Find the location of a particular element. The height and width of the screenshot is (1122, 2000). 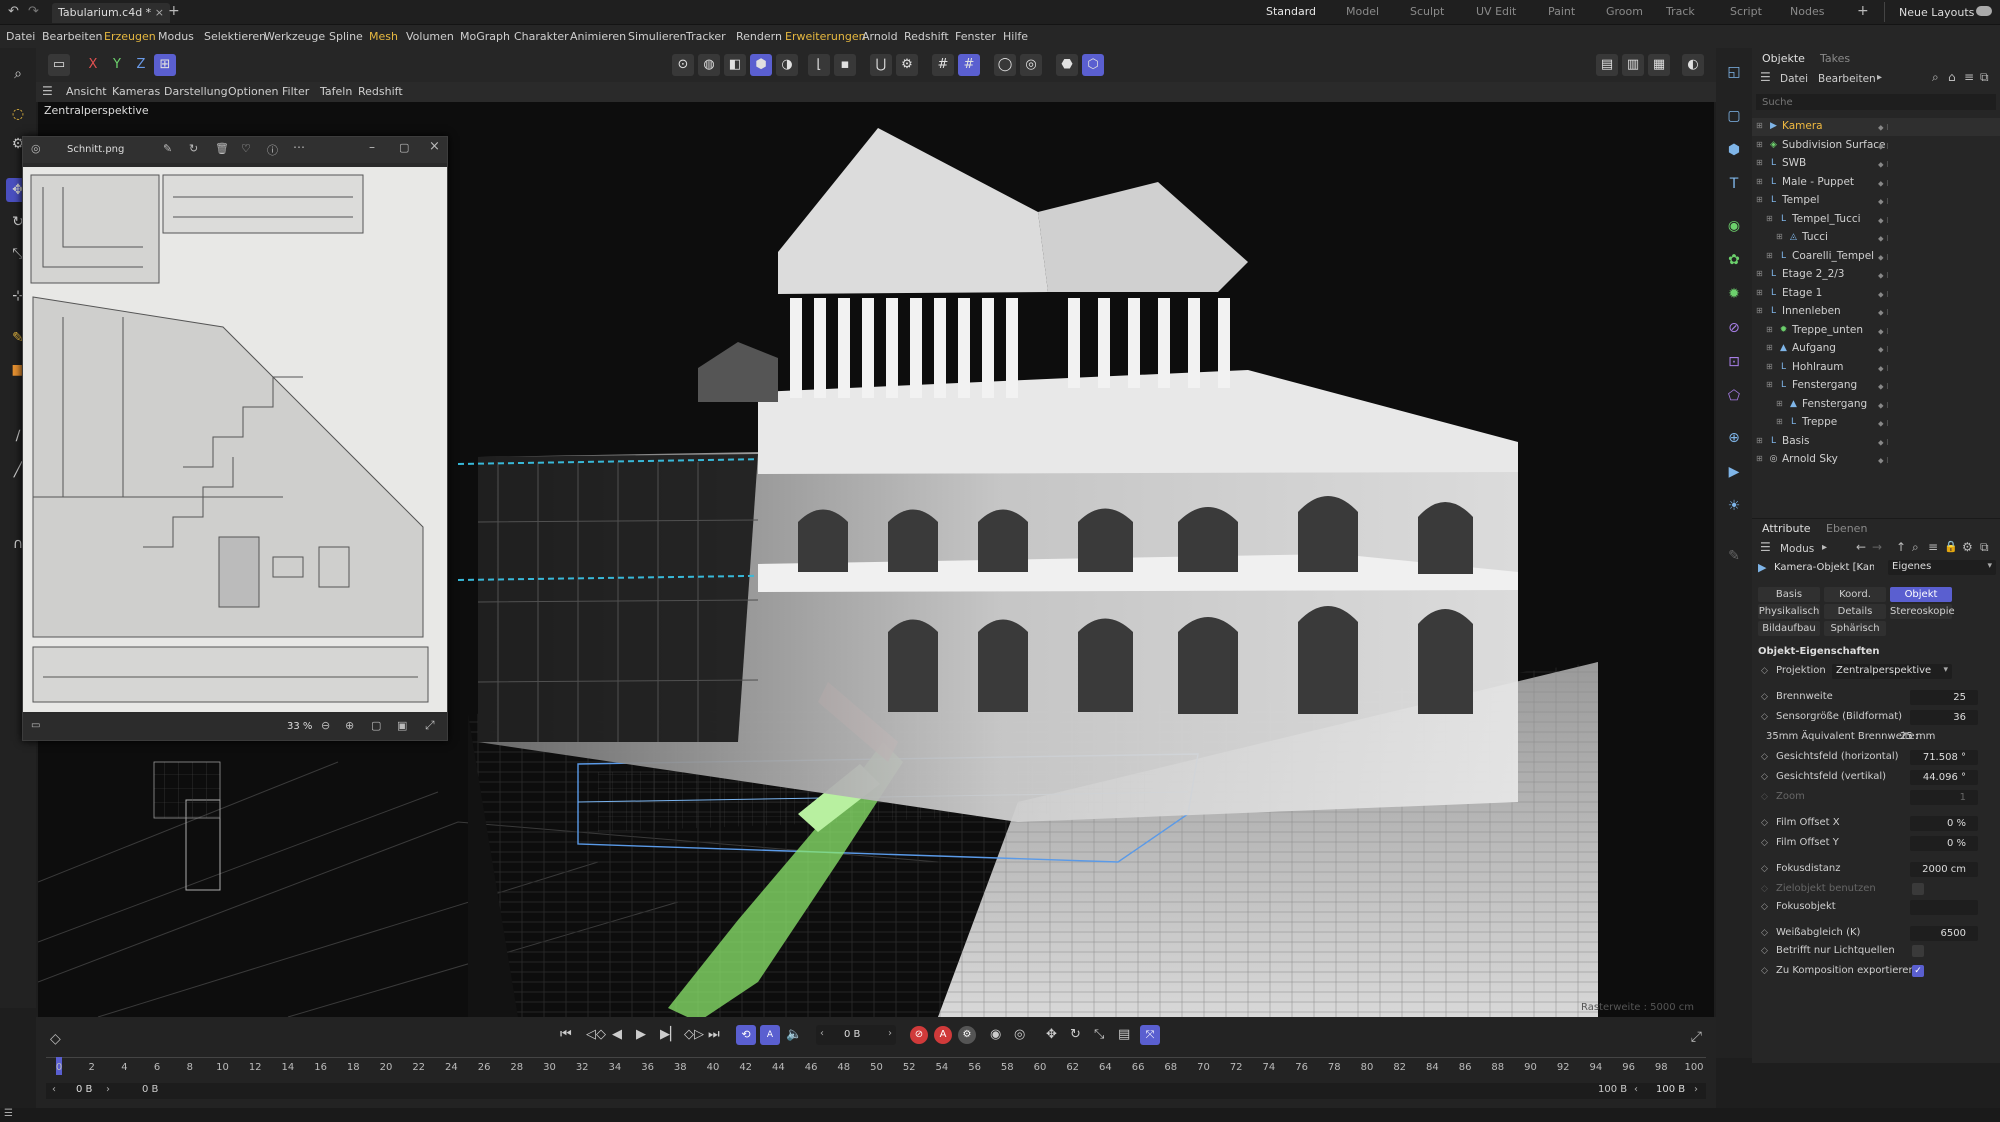

tab-layers: Ebenen is located at coordinates (1846, 528).